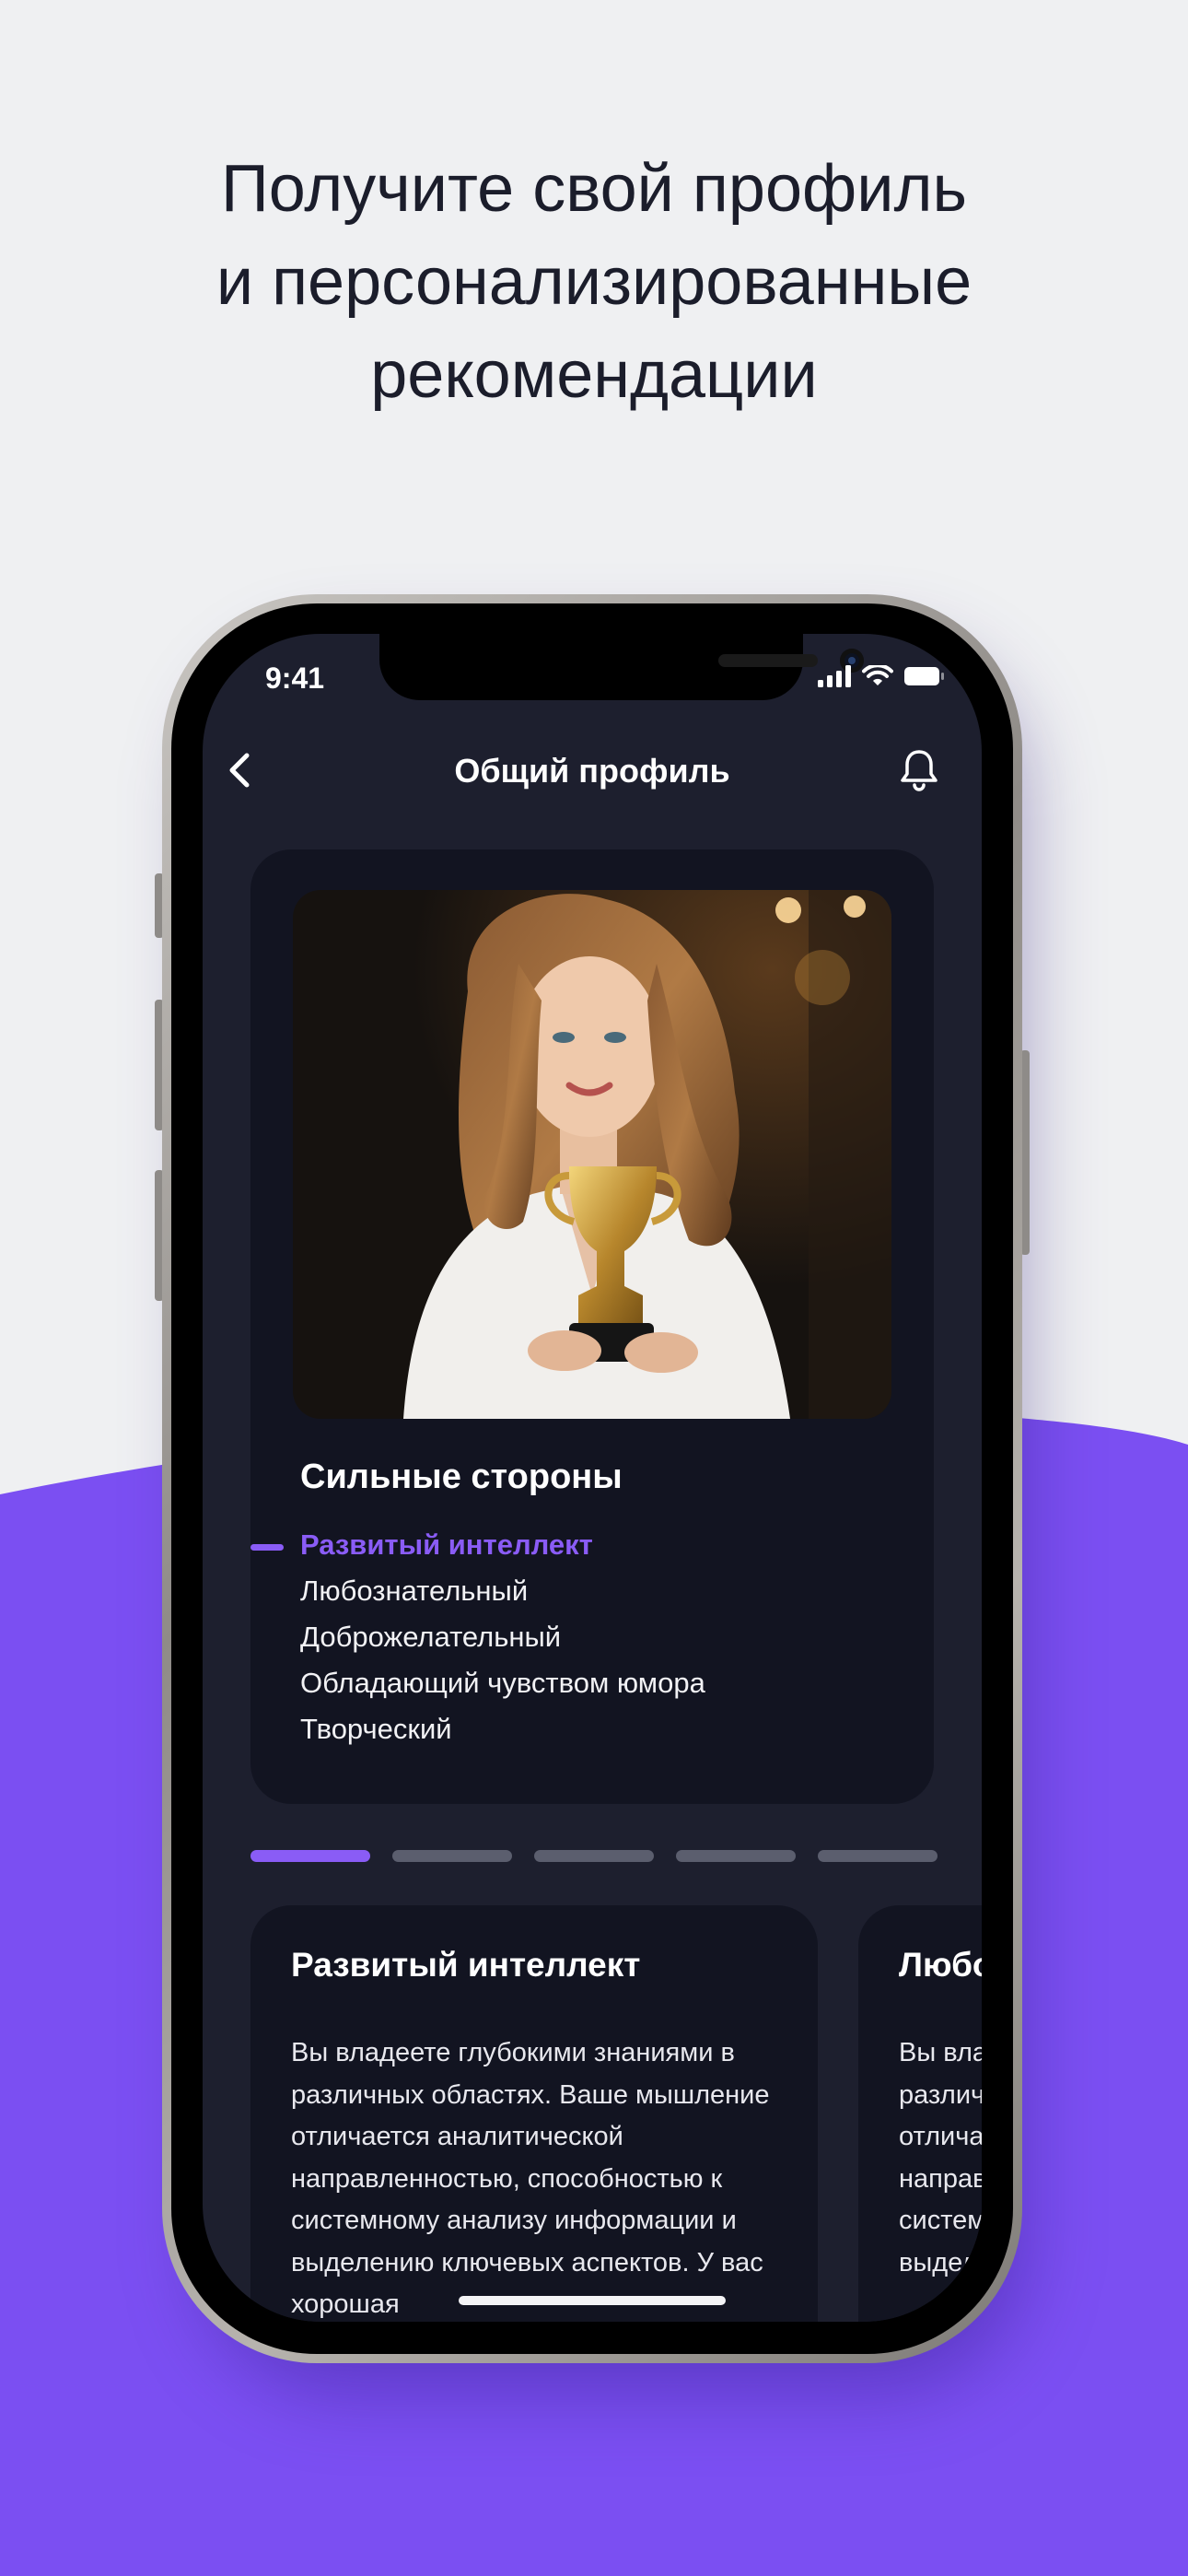 The image size is (1188, 2576). I want to click on wifi-icon, so click(877, 675).